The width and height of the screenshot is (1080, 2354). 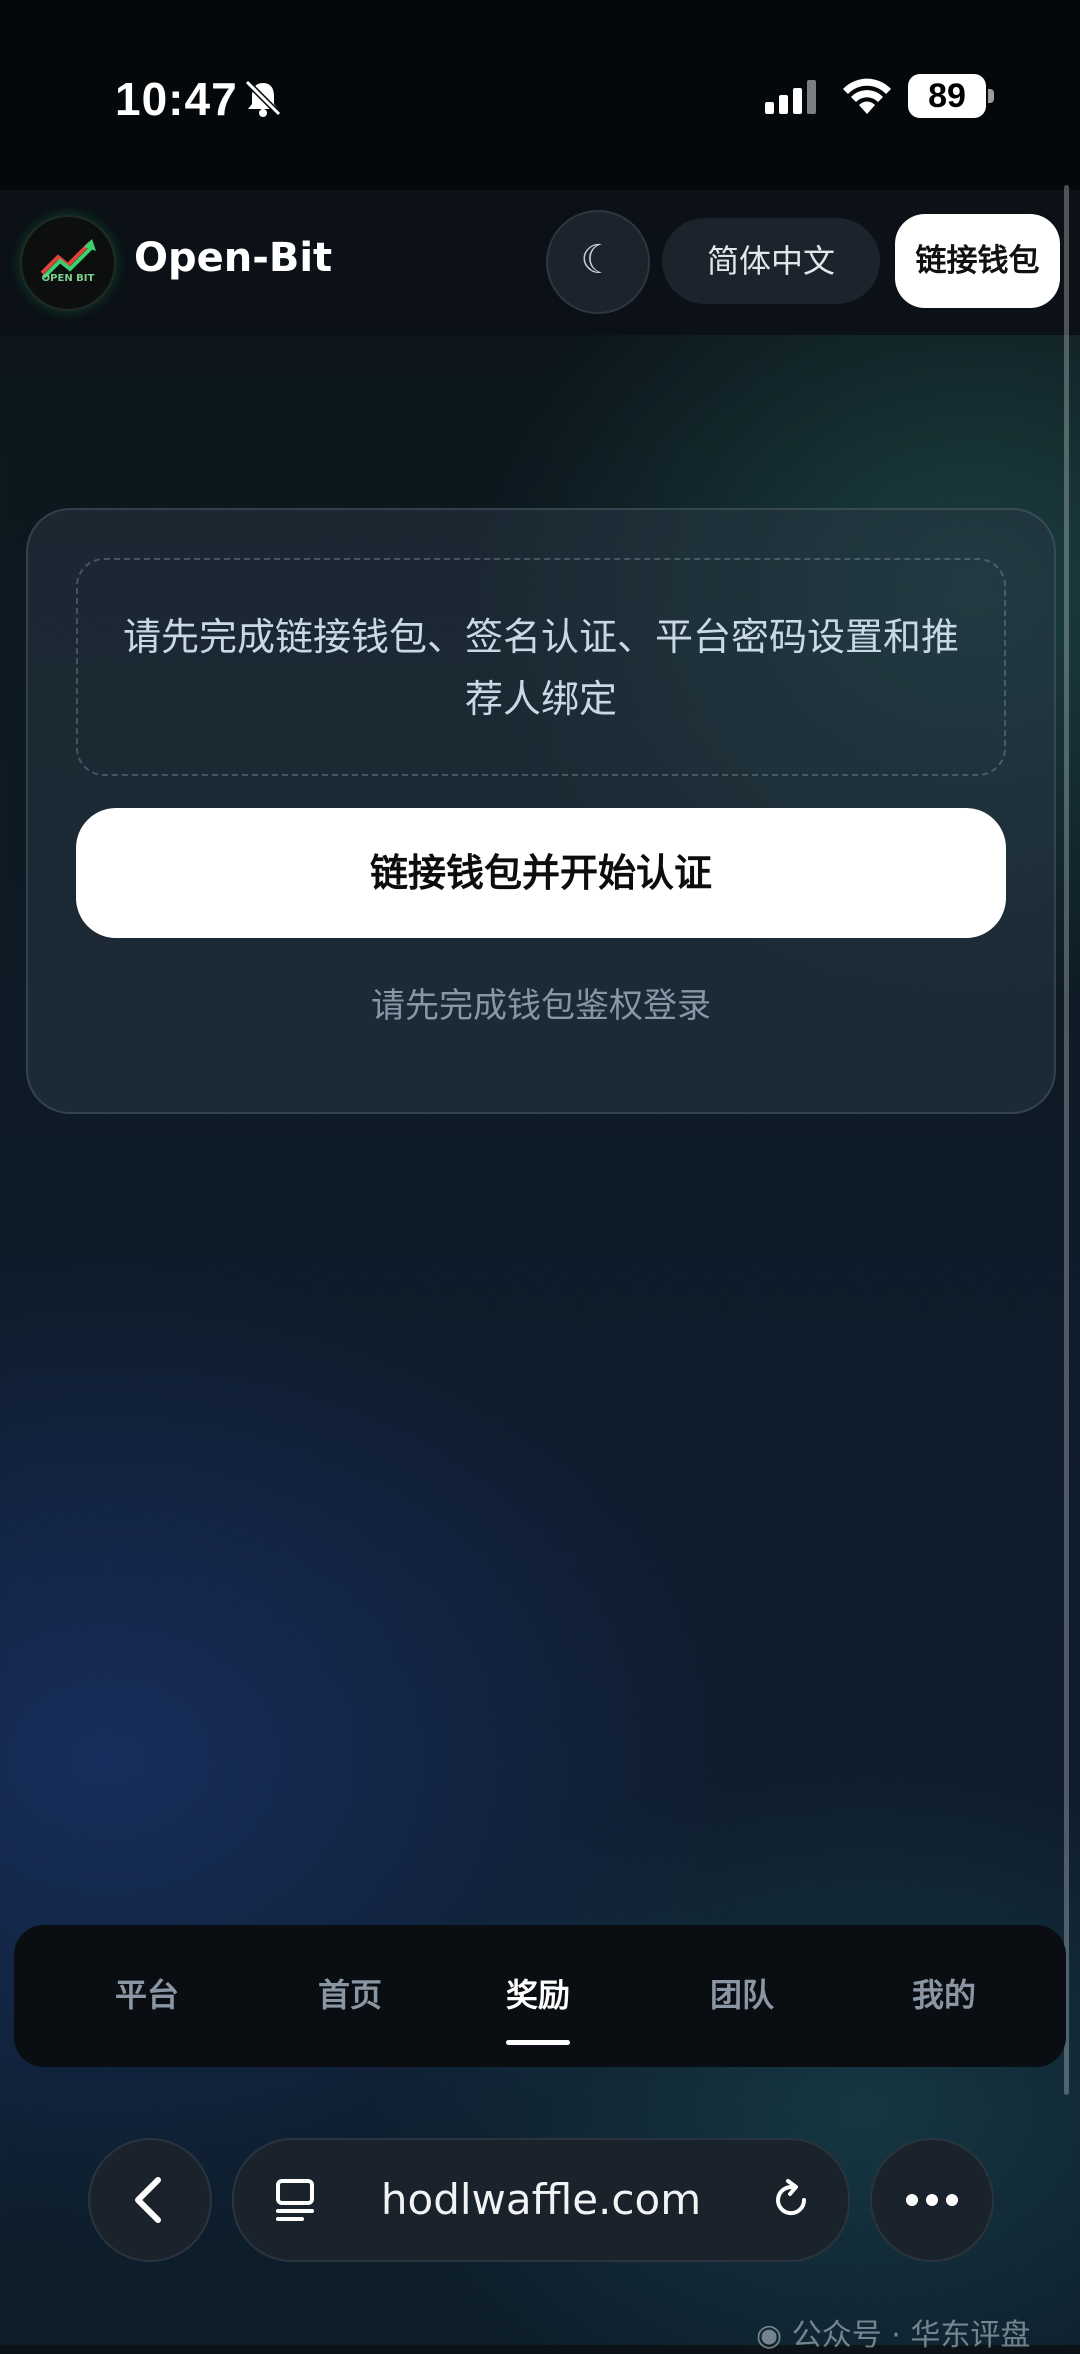 I want to click on tabs-list-icon, so click(x=295, y=2200).